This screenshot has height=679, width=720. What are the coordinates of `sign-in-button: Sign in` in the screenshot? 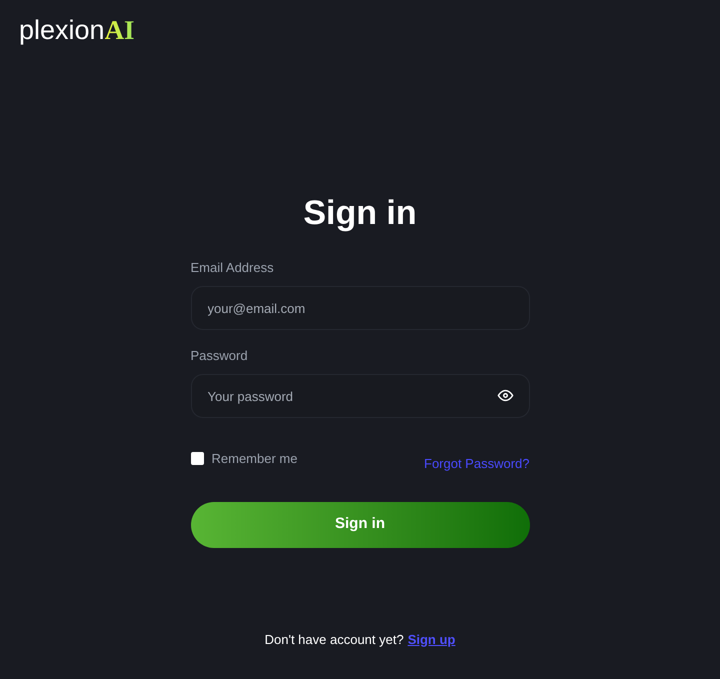 It's located at (360, 525).